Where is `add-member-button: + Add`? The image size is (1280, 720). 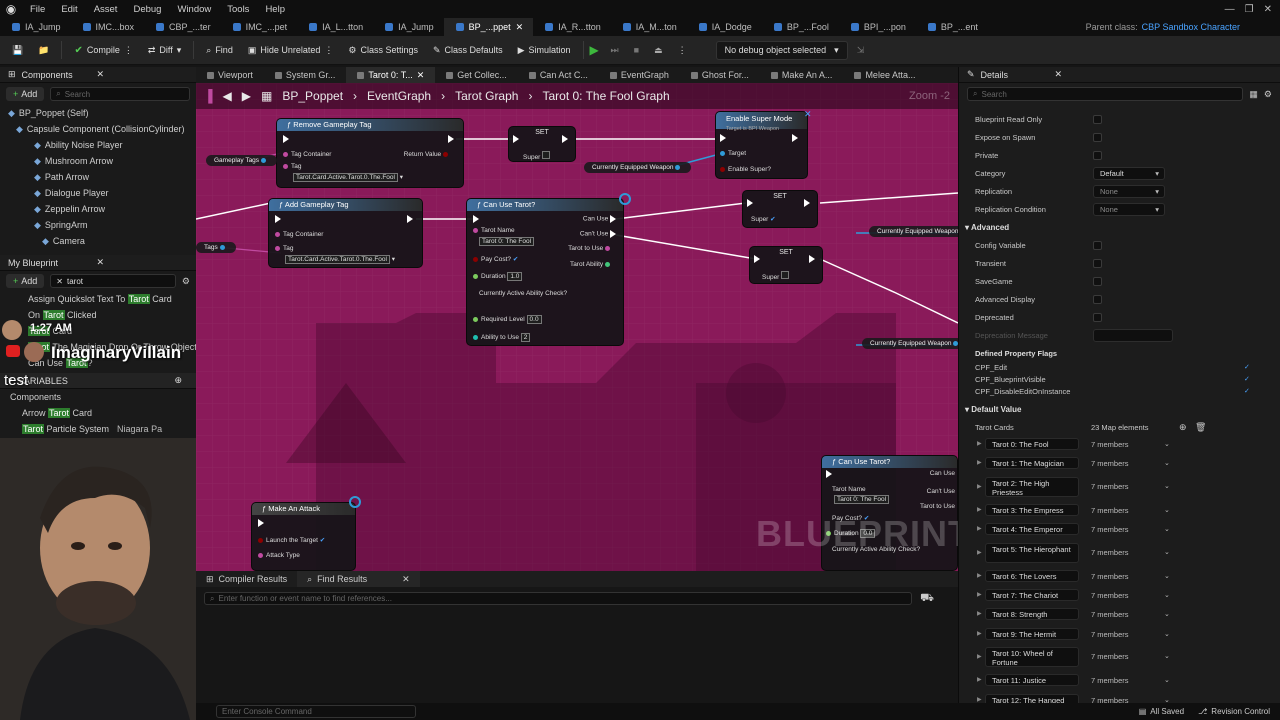
add-member-button: + Add is located at coordinates (25, 281).